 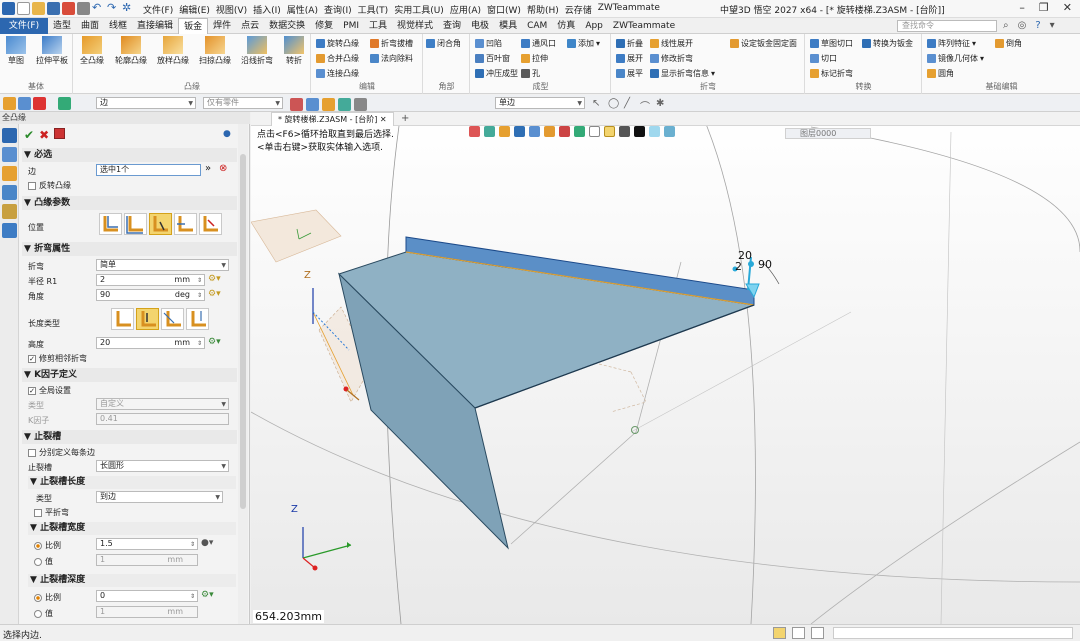 I want to click on pick-circle-icon: ◯, so click(x=614, y=104).